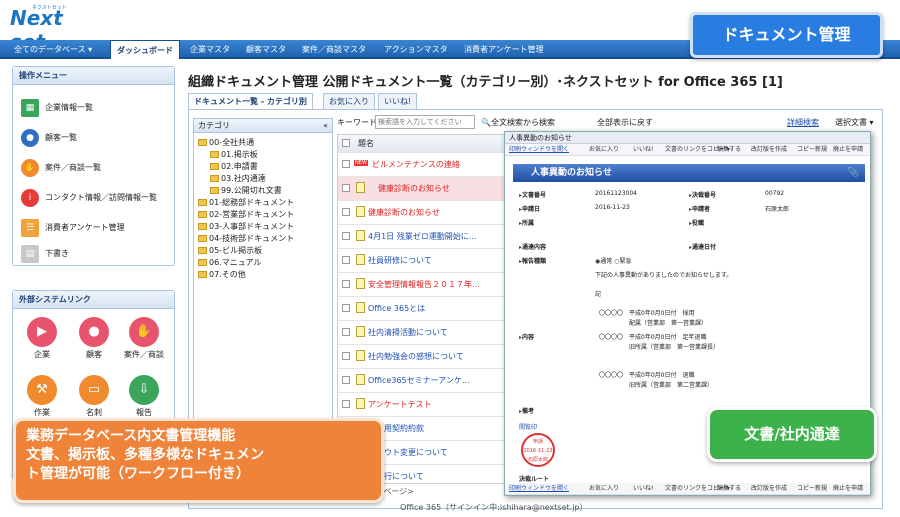  Describe the element at coordinates (230, 250) in the screenshot. I see `tree-node: 05-ビル掲示板` at that location.